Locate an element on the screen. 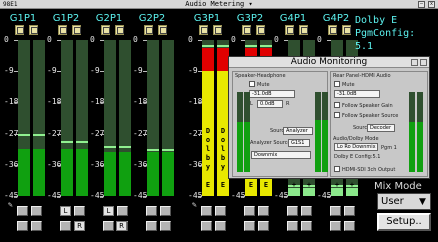 The image size is (438, 242). close-icon: x is located at coordinates (431, 4).